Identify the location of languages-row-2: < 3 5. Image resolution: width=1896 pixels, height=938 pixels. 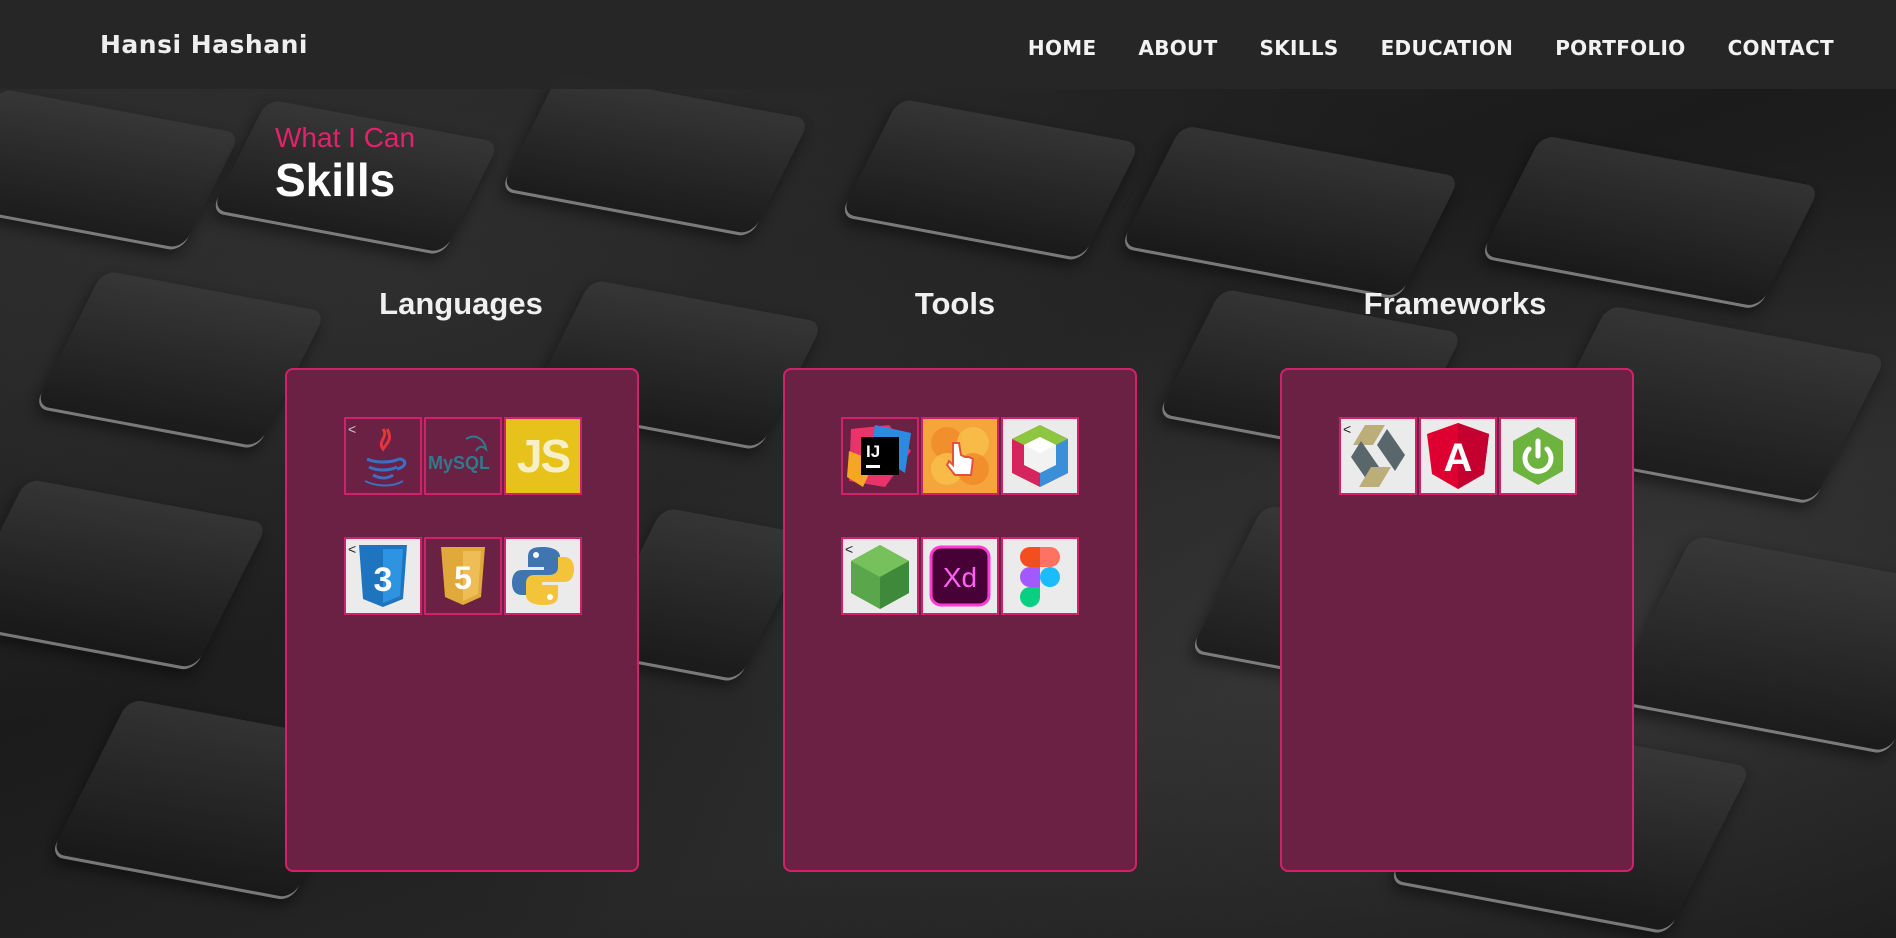
(463, 576).